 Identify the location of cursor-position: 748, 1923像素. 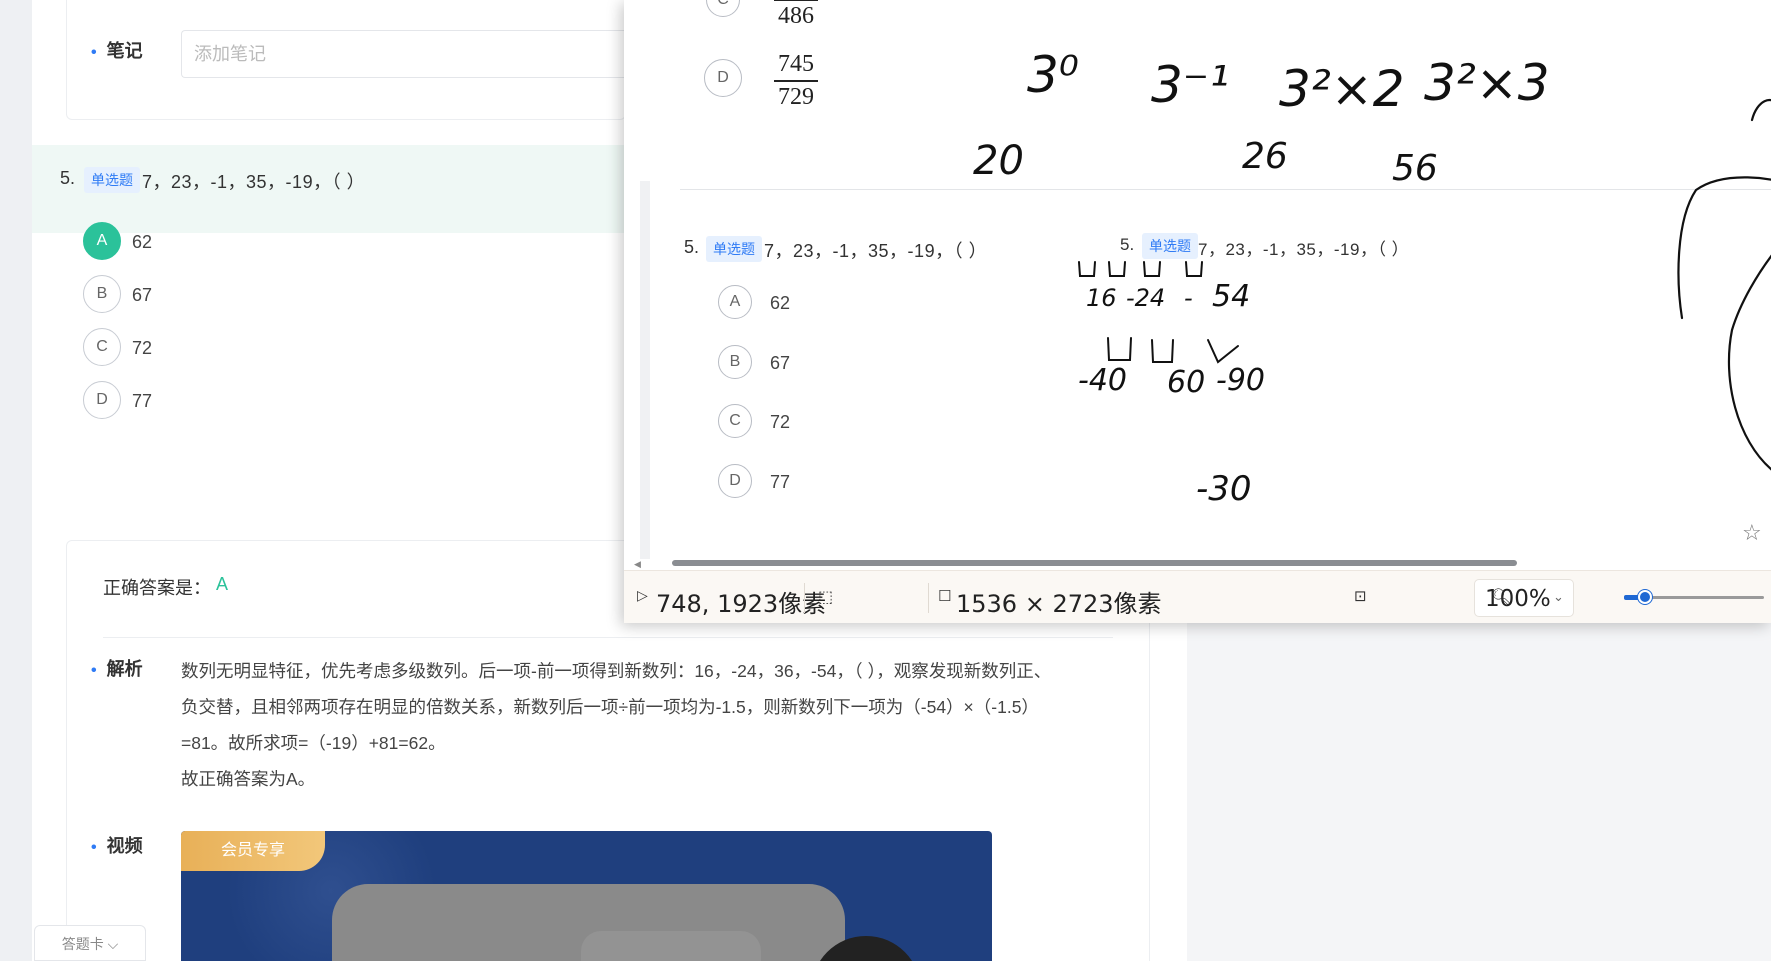
(741, 604).